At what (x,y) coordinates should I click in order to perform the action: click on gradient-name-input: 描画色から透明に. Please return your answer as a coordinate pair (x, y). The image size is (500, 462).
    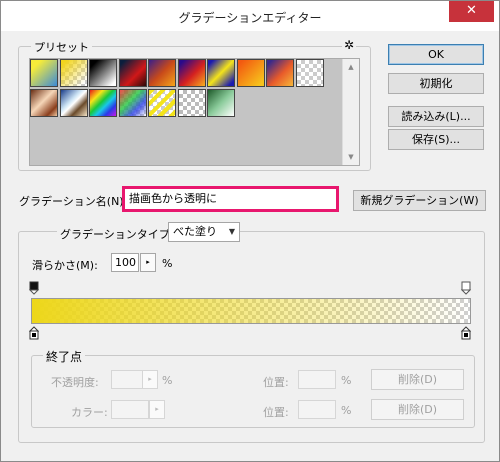
    Looking at the image, I should click on (230, 199).